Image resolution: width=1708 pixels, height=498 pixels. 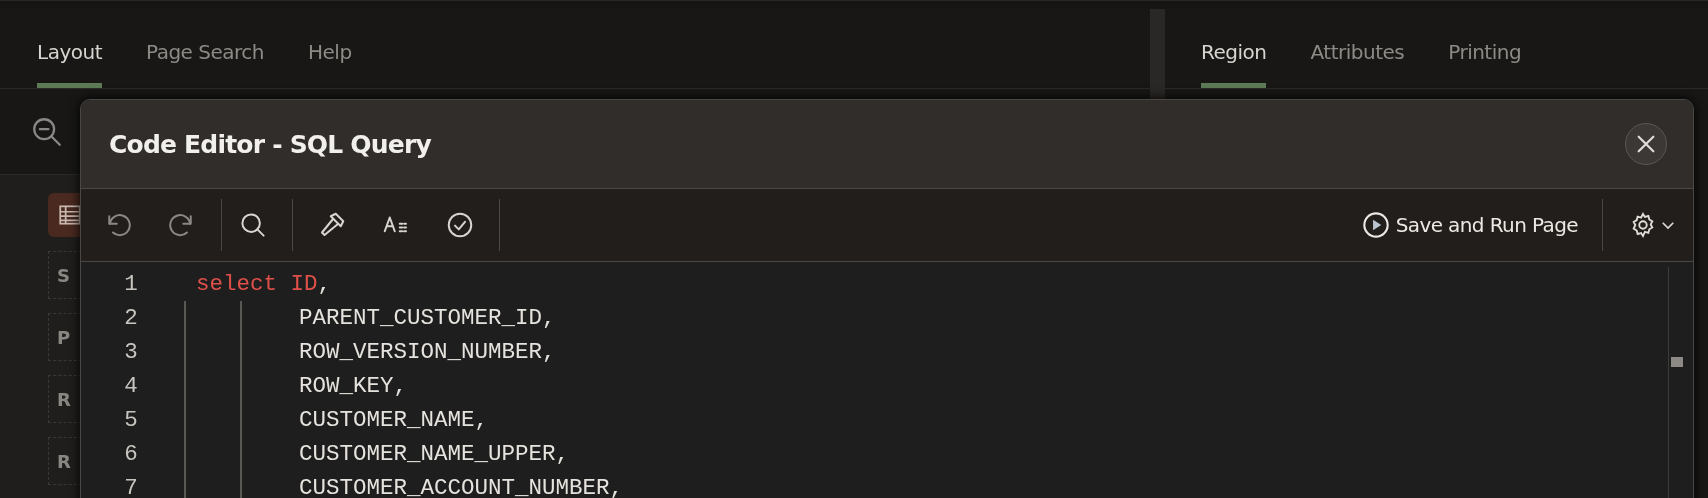 I want to click on line-number: 7, so click(x=131, y=486).